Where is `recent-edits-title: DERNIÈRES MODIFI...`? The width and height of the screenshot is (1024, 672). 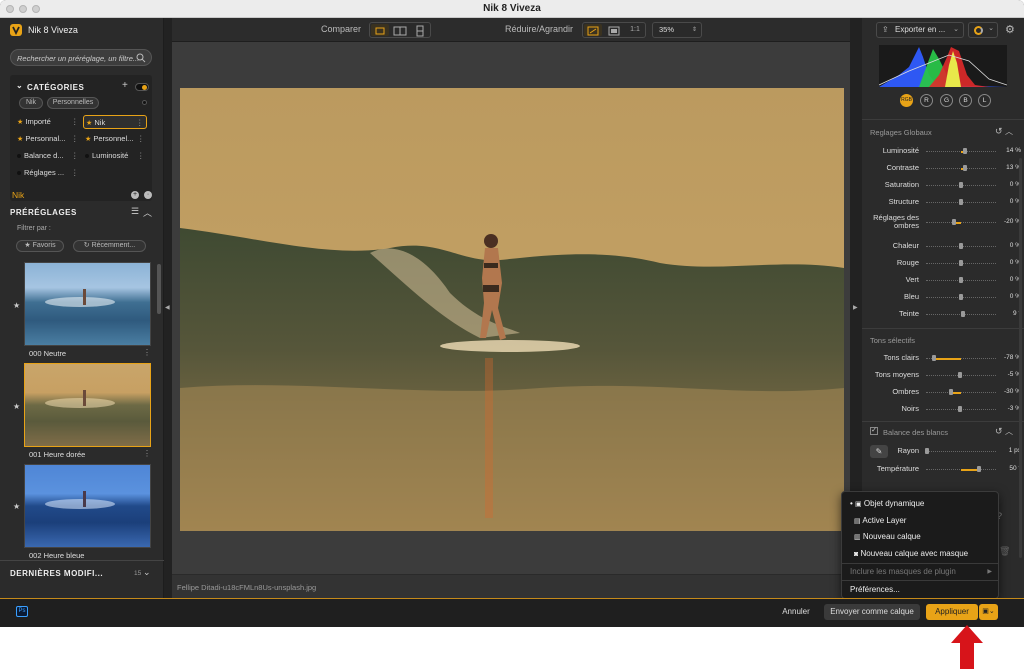 recent-edits-title: DERNIÈRES MODIFI... is located at coordinates (56, 573).